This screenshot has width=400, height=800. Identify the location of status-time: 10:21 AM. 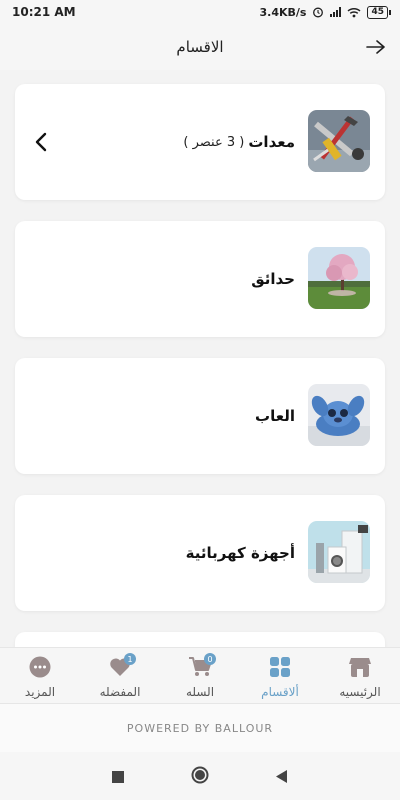
(44, 12).